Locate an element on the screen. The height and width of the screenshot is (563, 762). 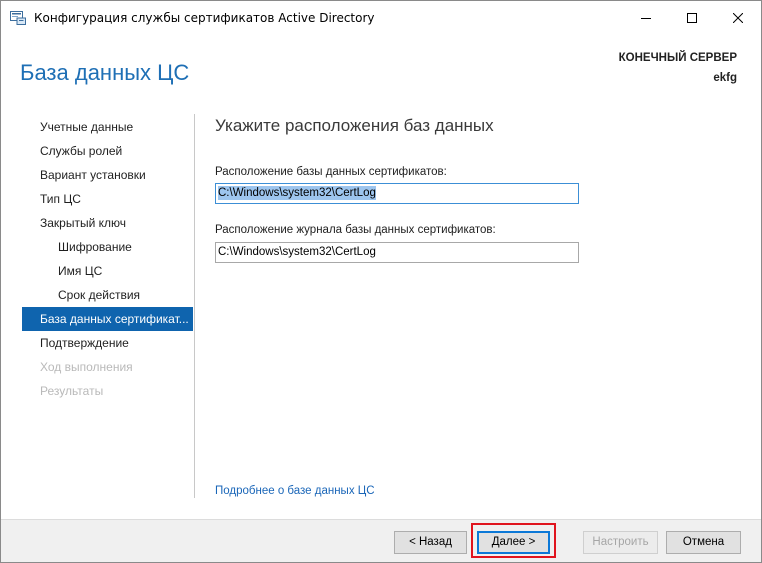
nav-item-confirmation: Подтверждение is located at coordinates (107, 343).